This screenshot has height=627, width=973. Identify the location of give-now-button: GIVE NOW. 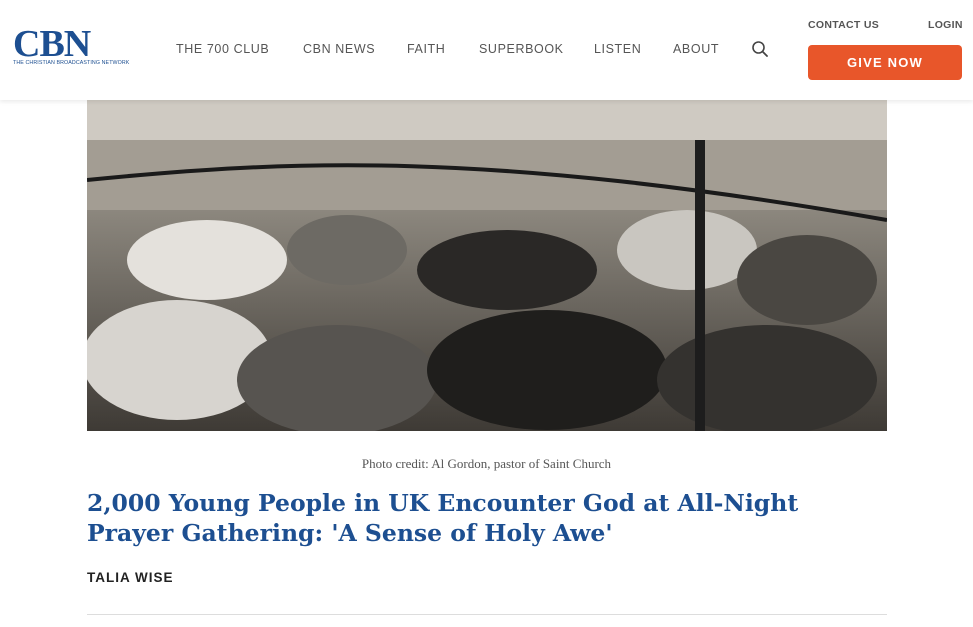
(885, 62).